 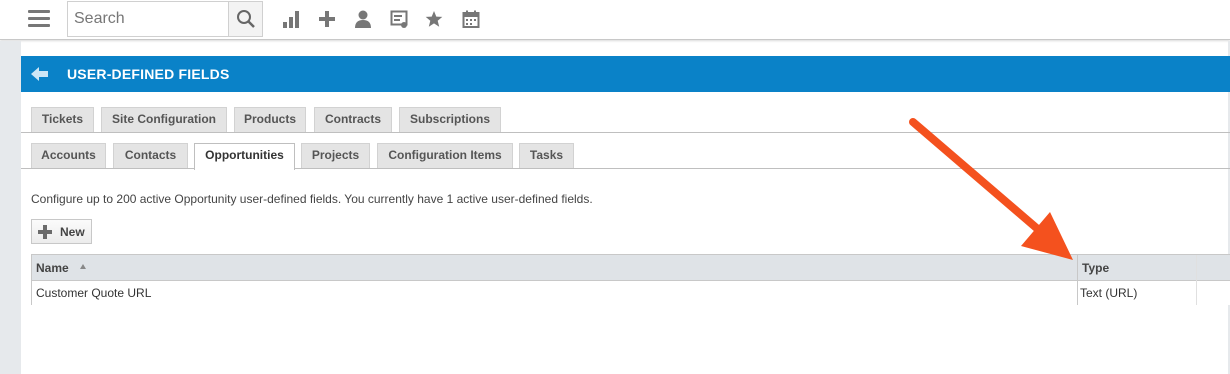 What do you see at coordinates (150, 155) in the screenshot?
I see `tab-contacts: Contacts` at bounding box center [150, 155].